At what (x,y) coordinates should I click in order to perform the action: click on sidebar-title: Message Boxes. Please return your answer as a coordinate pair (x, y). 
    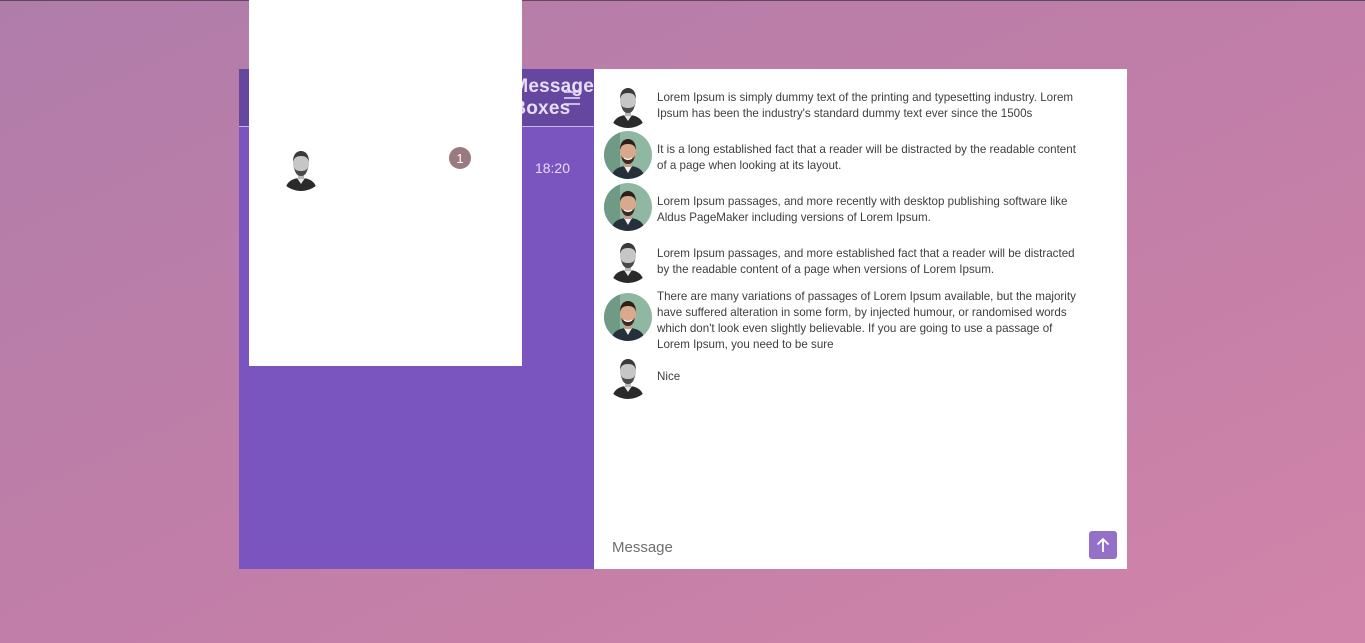
    Looking at the image, I should click on (553, 97).